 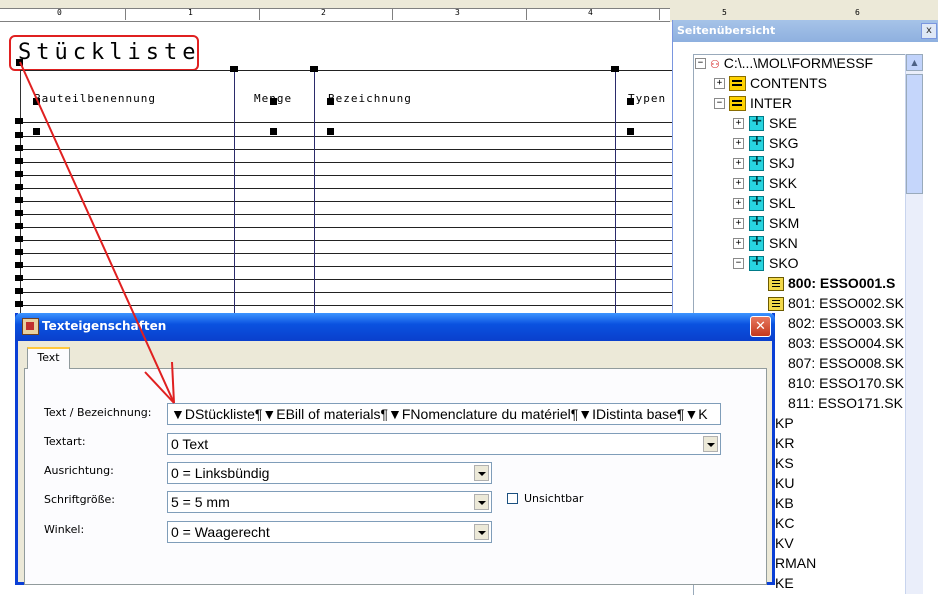 I want to click on dialog-close-button: ✕, so click(x=760, y=326).